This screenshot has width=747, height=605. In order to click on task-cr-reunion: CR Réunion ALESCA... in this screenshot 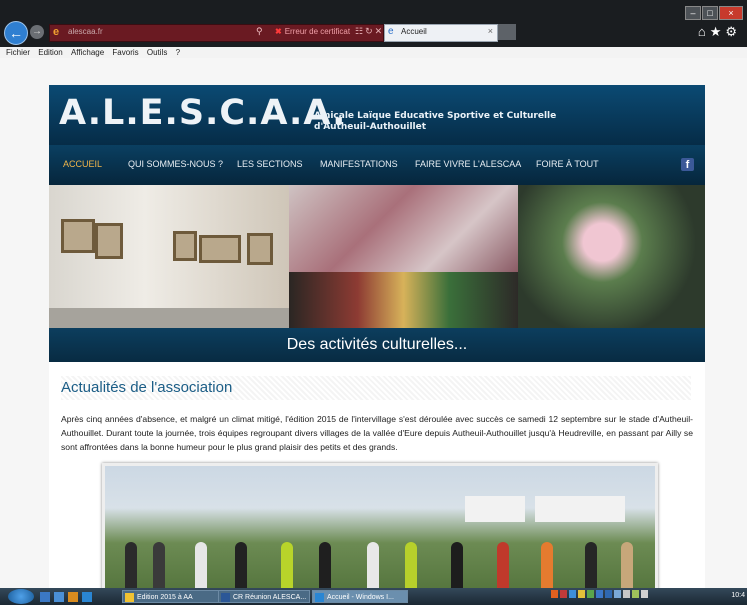, I will do `click(264, 596)`.